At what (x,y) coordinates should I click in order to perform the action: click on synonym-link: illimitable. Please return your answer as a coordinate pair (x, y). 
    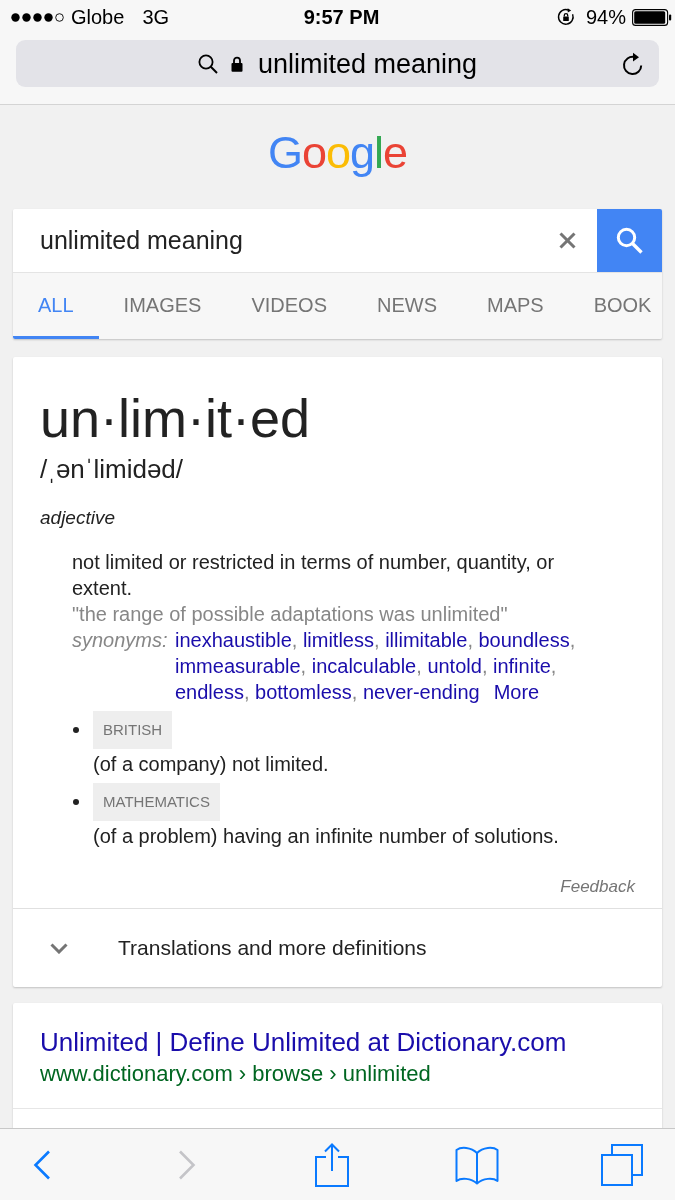
    Looking at the image, I should click on (426, 640).